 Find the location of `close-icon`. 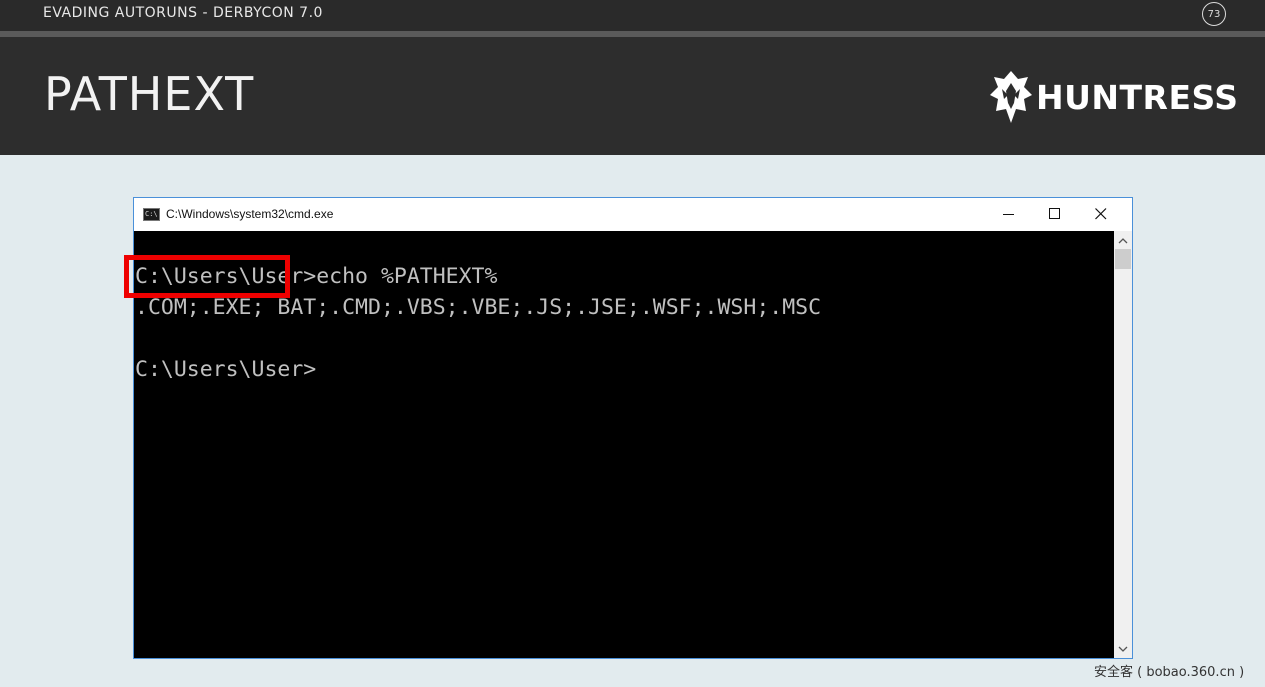

close-icon is located at coordinates (1101, 214).